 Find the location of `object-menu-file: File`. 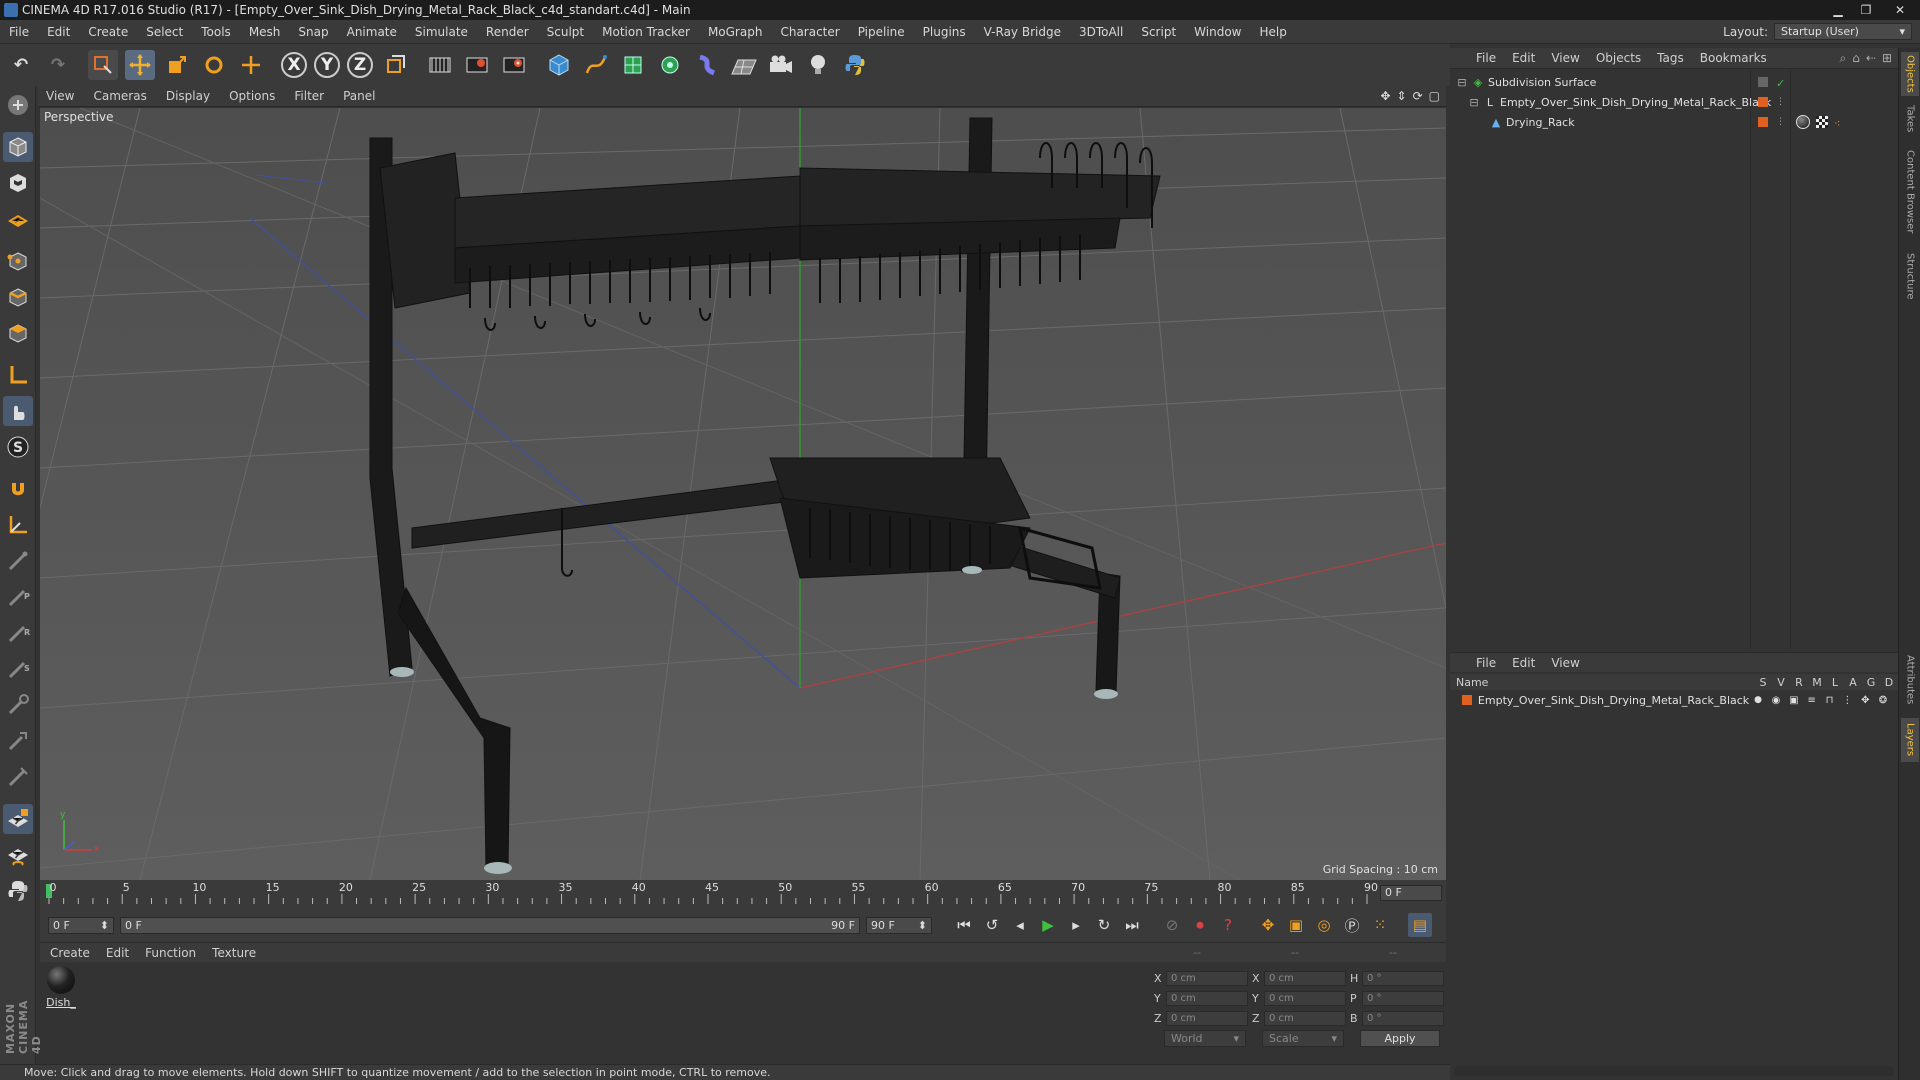

object-menu-file: File is located at coordinates (1486, 58).